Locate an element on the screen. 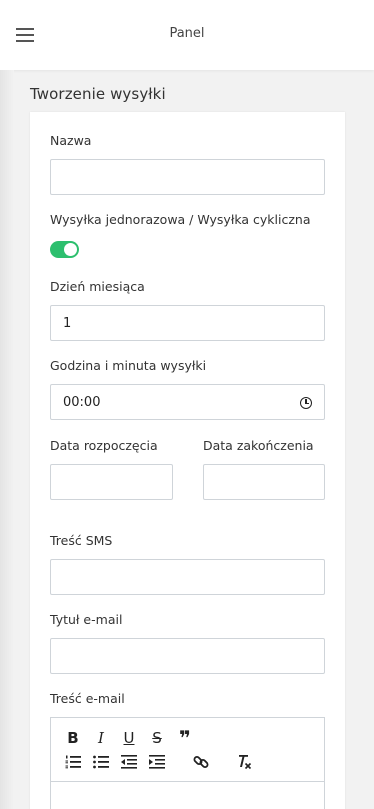 The height and width of the screenshot is (809, 374). indent-button is located at coordinates (157, 762).